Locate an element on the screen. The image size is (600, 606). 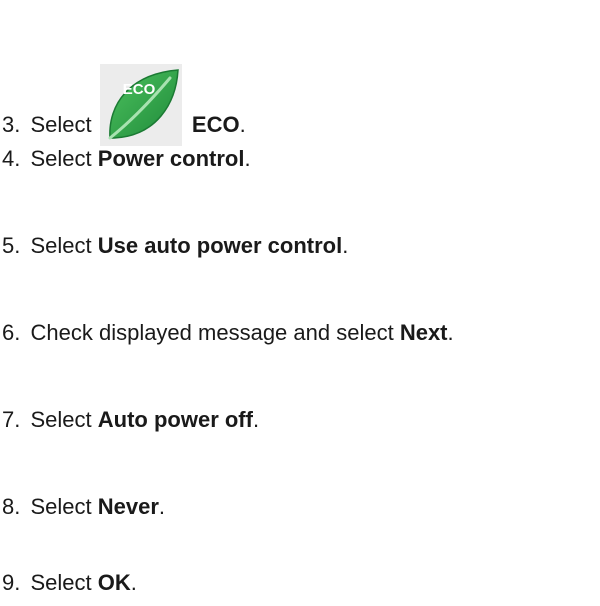
eco-leaf-icon: ECO is located at coordinates (140, 105).